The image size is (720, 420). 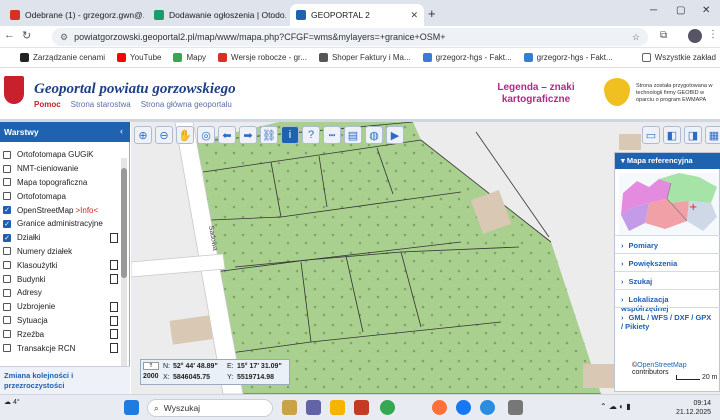 What do you see at coordinates (693, 135) in the screenshot?
I see `side-panel-icon: ◨` at bounding box center [693, 135].